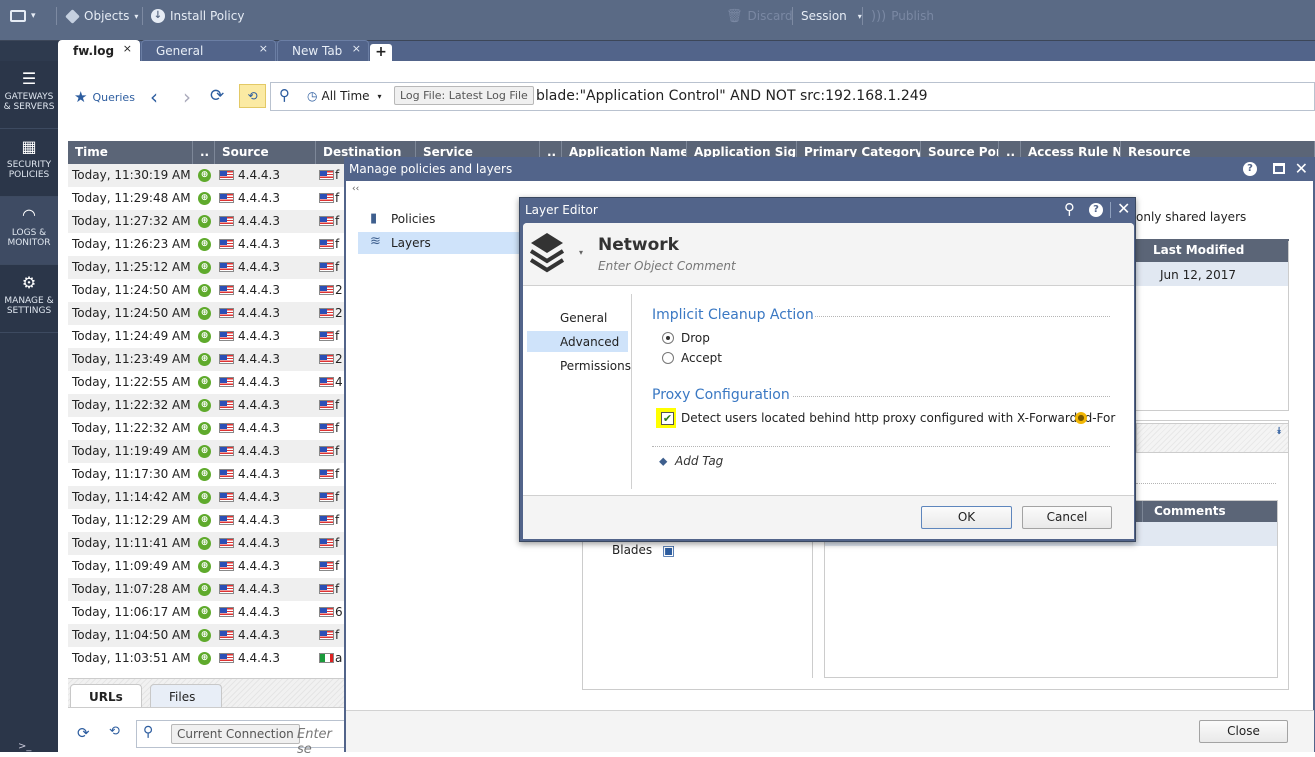 This screenshot has width=1315, height=757. I want to click on collapse-down-icon: ⯯, so click(1279, 431).